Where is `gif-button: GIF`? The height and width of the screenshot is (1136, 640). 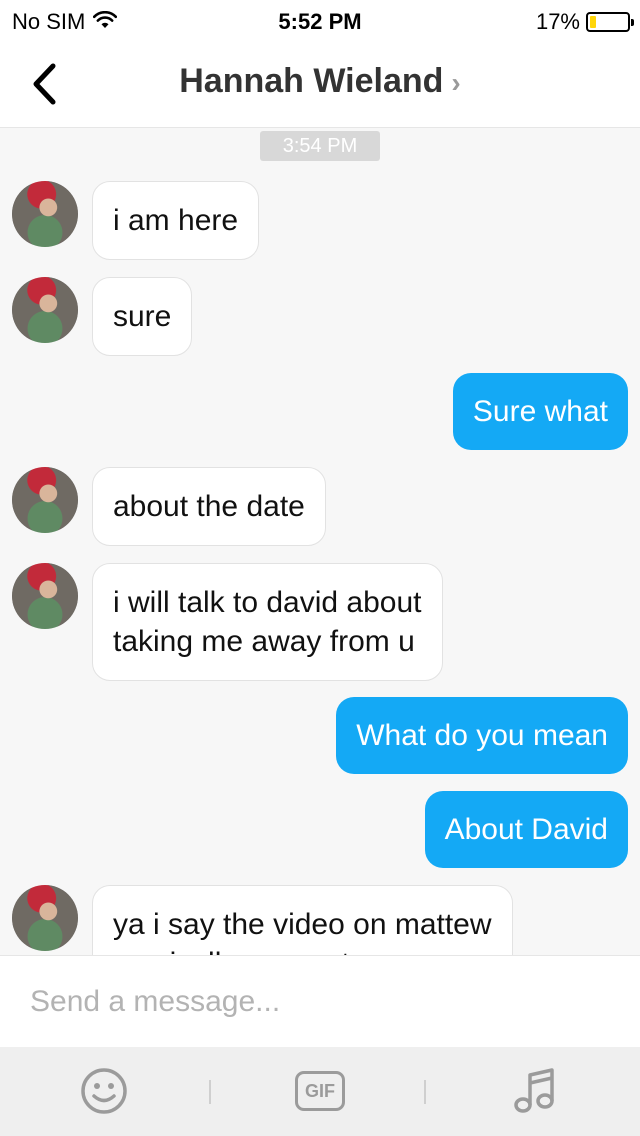
gif-button: GIF is located at coordinates (320, 1091).